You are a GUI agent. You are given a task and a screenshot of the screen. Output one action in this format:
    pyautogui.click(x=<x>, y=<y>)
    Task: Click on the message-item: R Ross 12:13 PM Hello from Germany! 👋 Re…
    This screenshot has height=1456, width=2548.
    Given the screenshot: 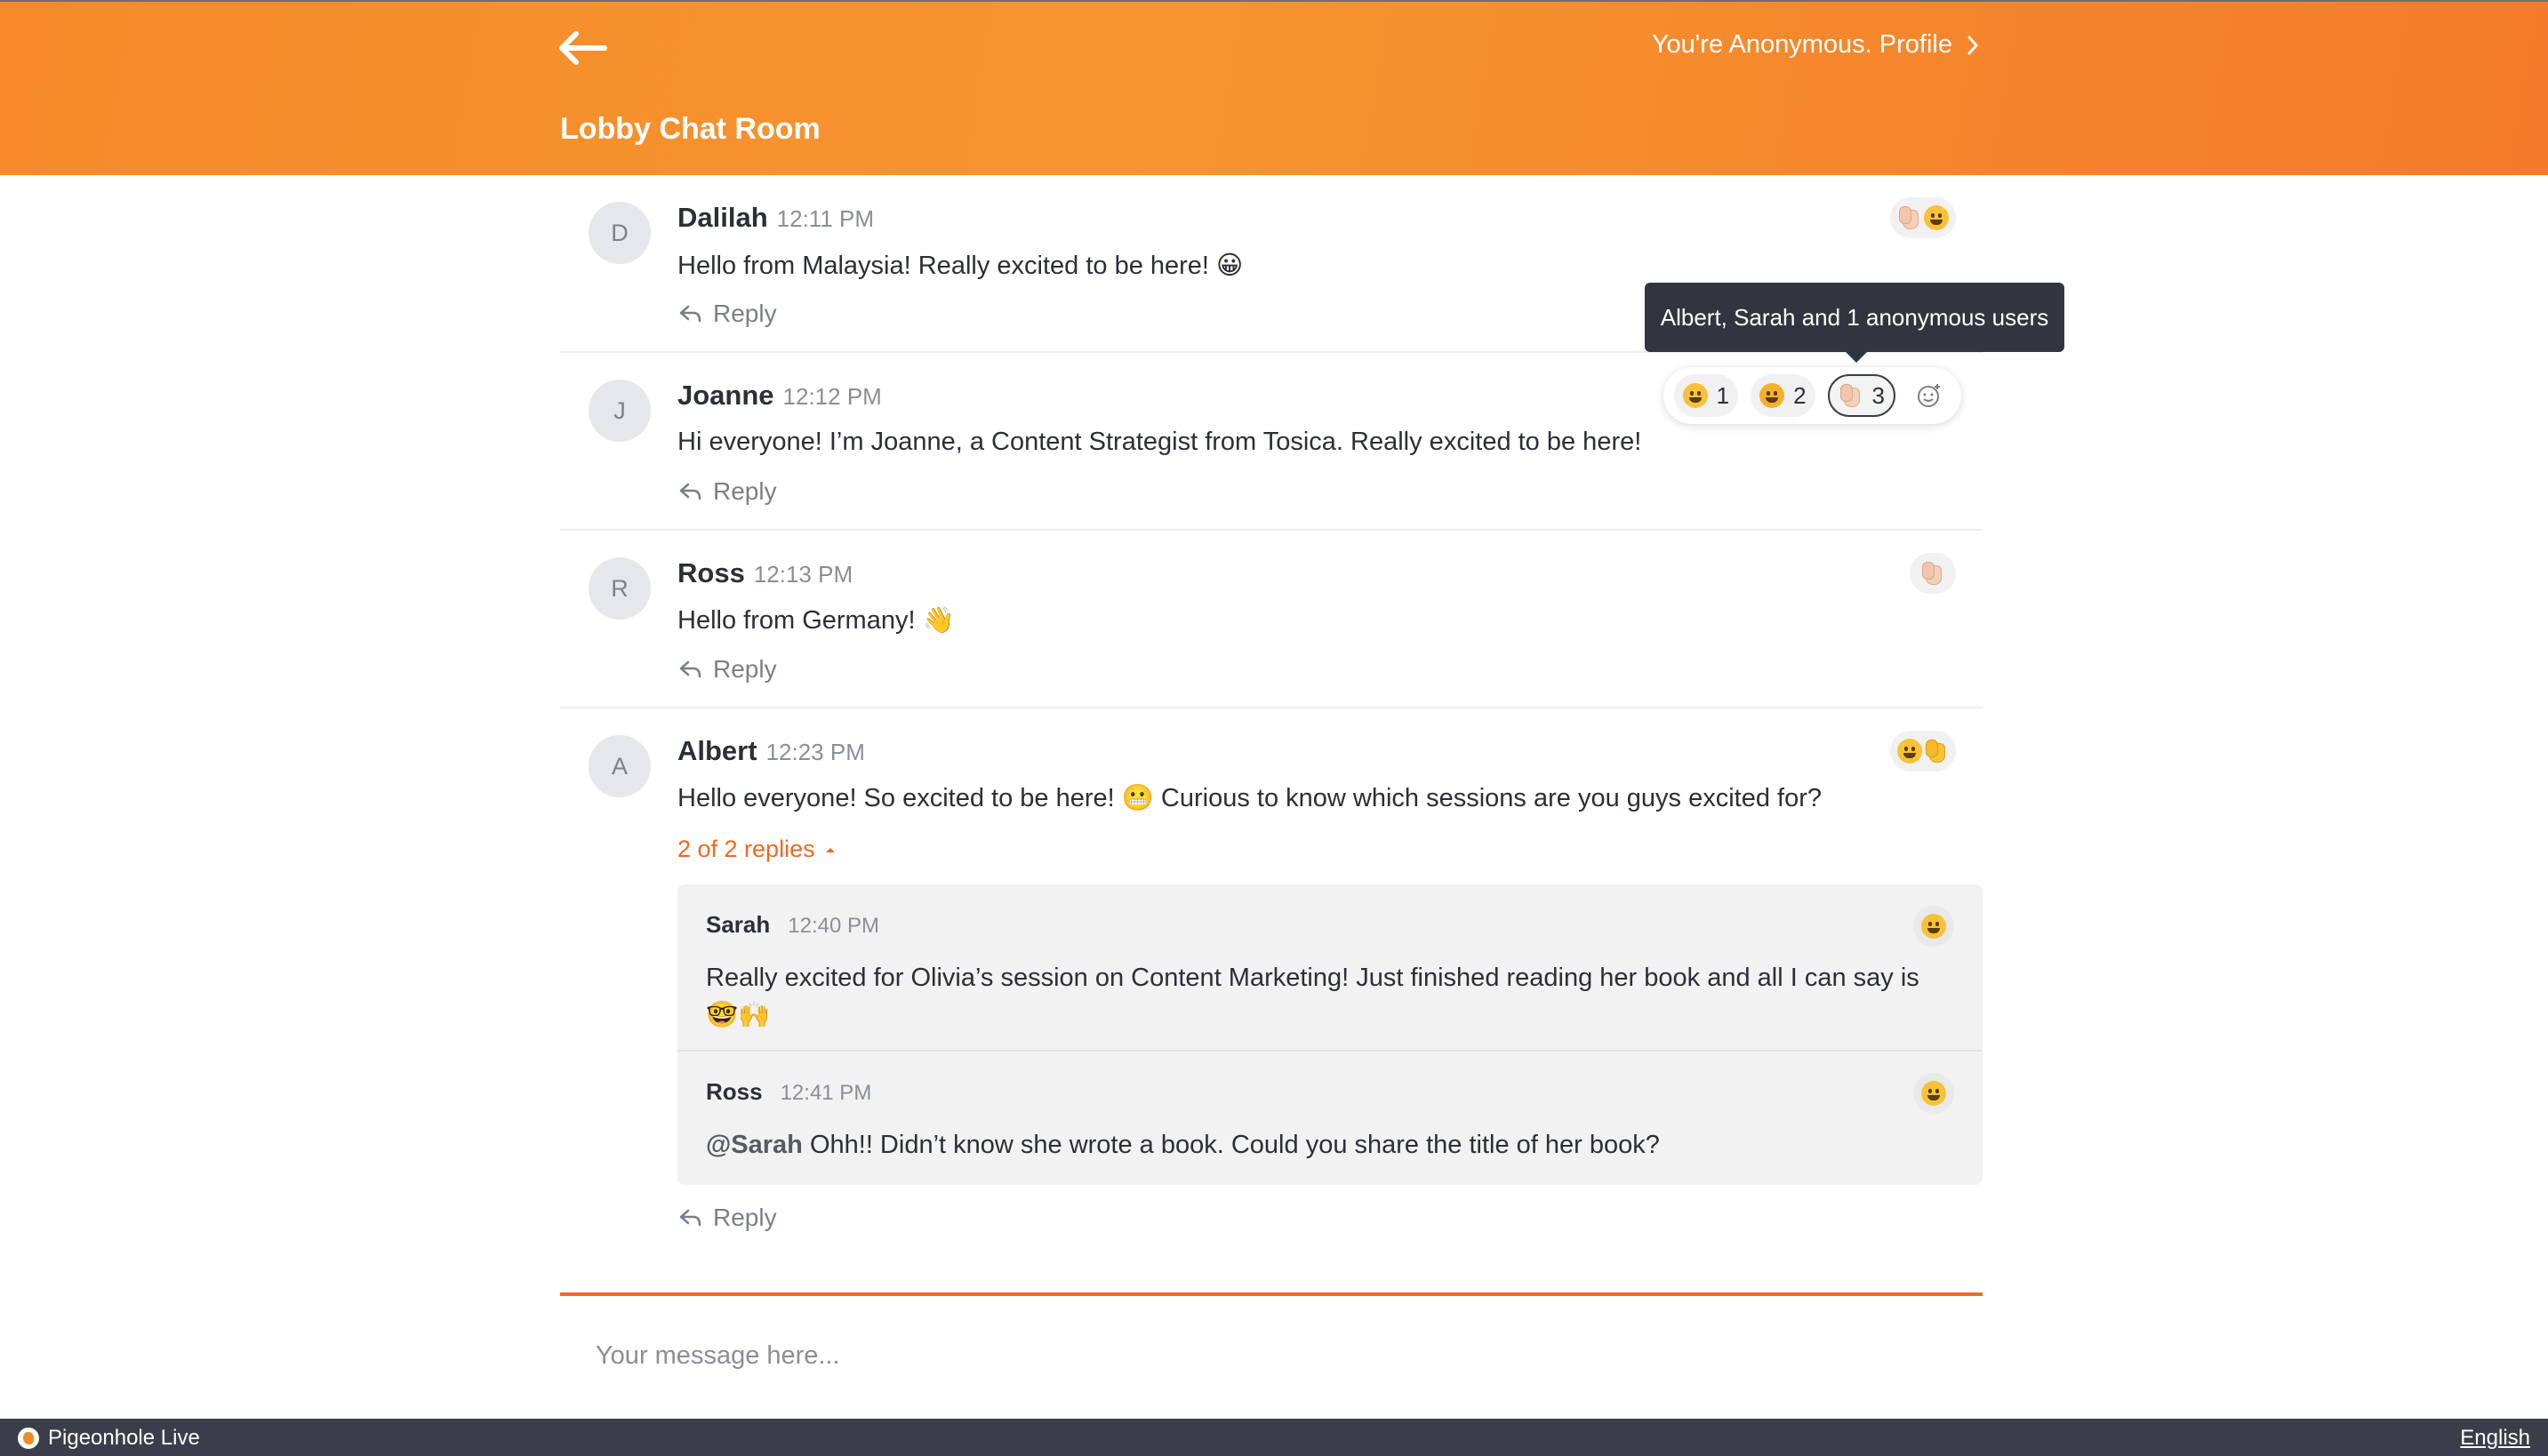 What is the action you would take?
    pyautogui.click(x=1271, y=619)
    